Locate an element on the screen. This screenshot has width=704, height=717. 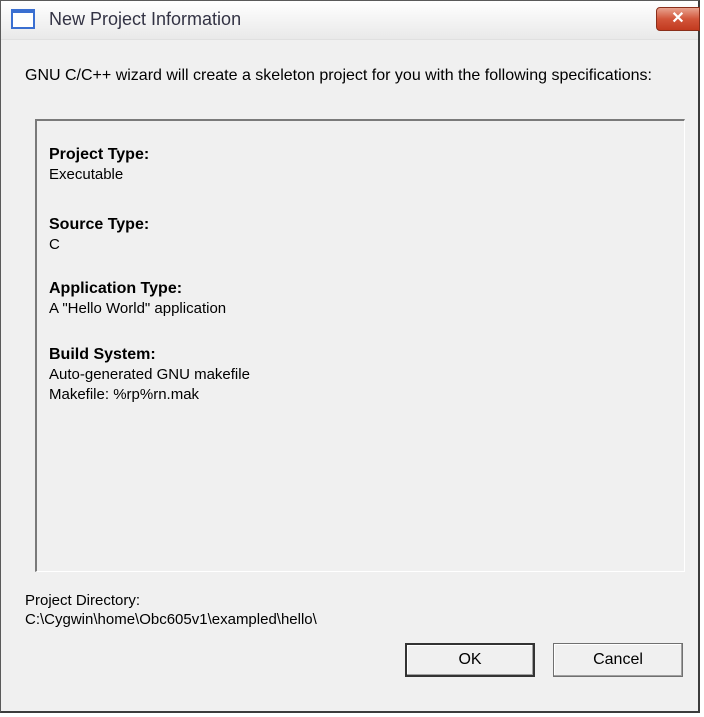
project-directory-label: Project Directory: is located at coordinates (83, 600).